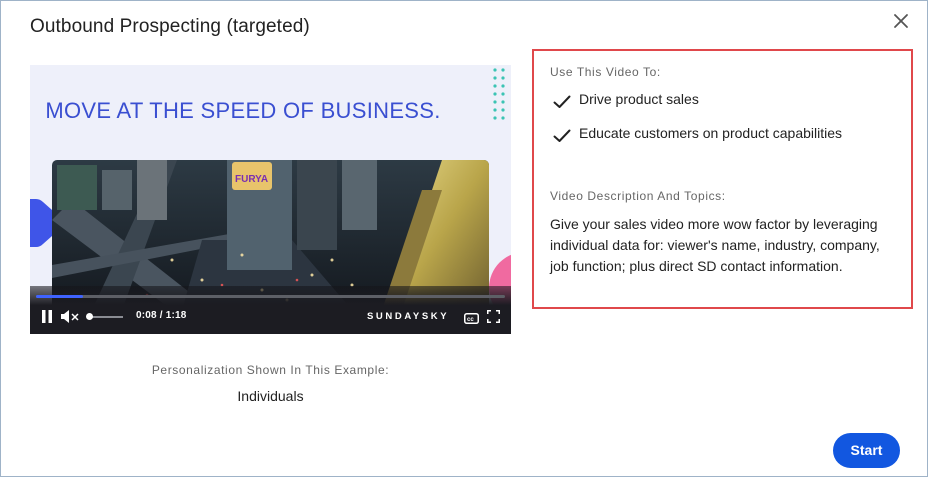  I want to click on progress-bar, so click(270, 296).